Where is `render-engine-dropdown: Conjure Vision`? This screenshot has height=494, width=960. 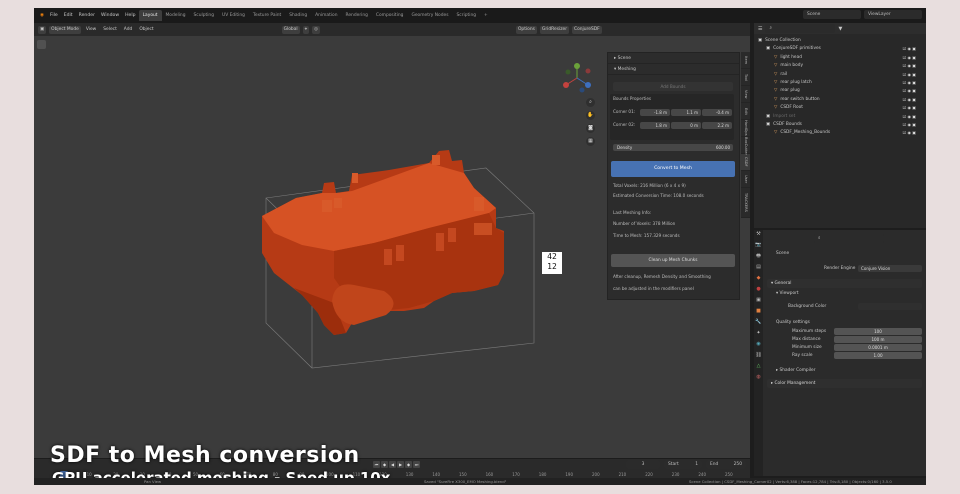
render-engine-dropdown: Conjure Vision is located at coordinates (890, 268).